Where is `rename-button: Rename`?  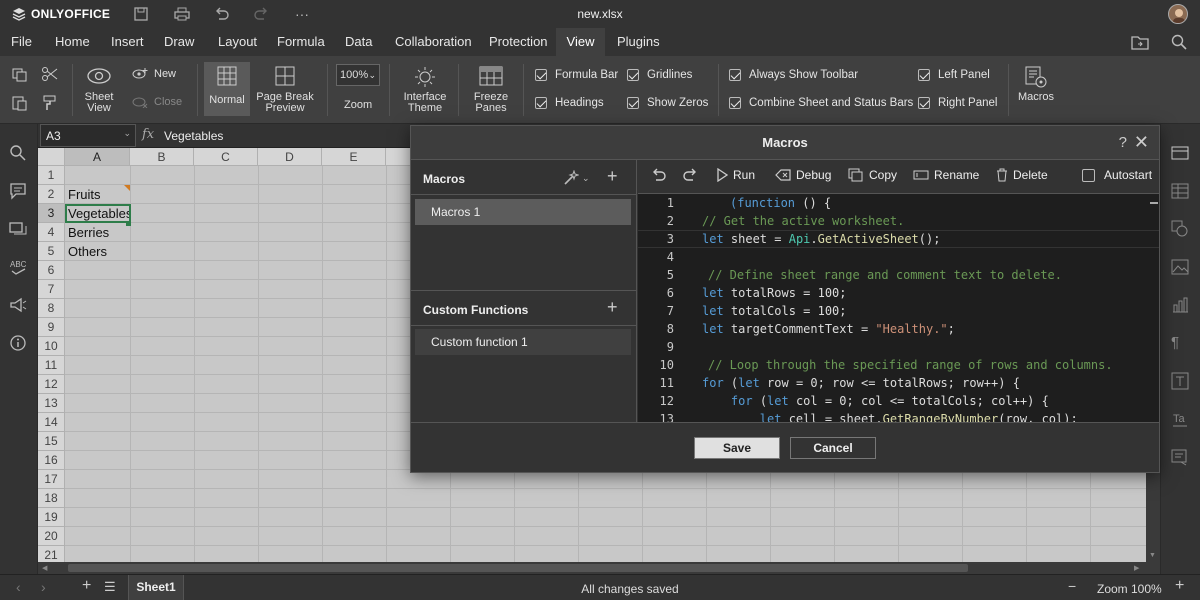 rename-button: Rename is located at coordinates (946, 175).